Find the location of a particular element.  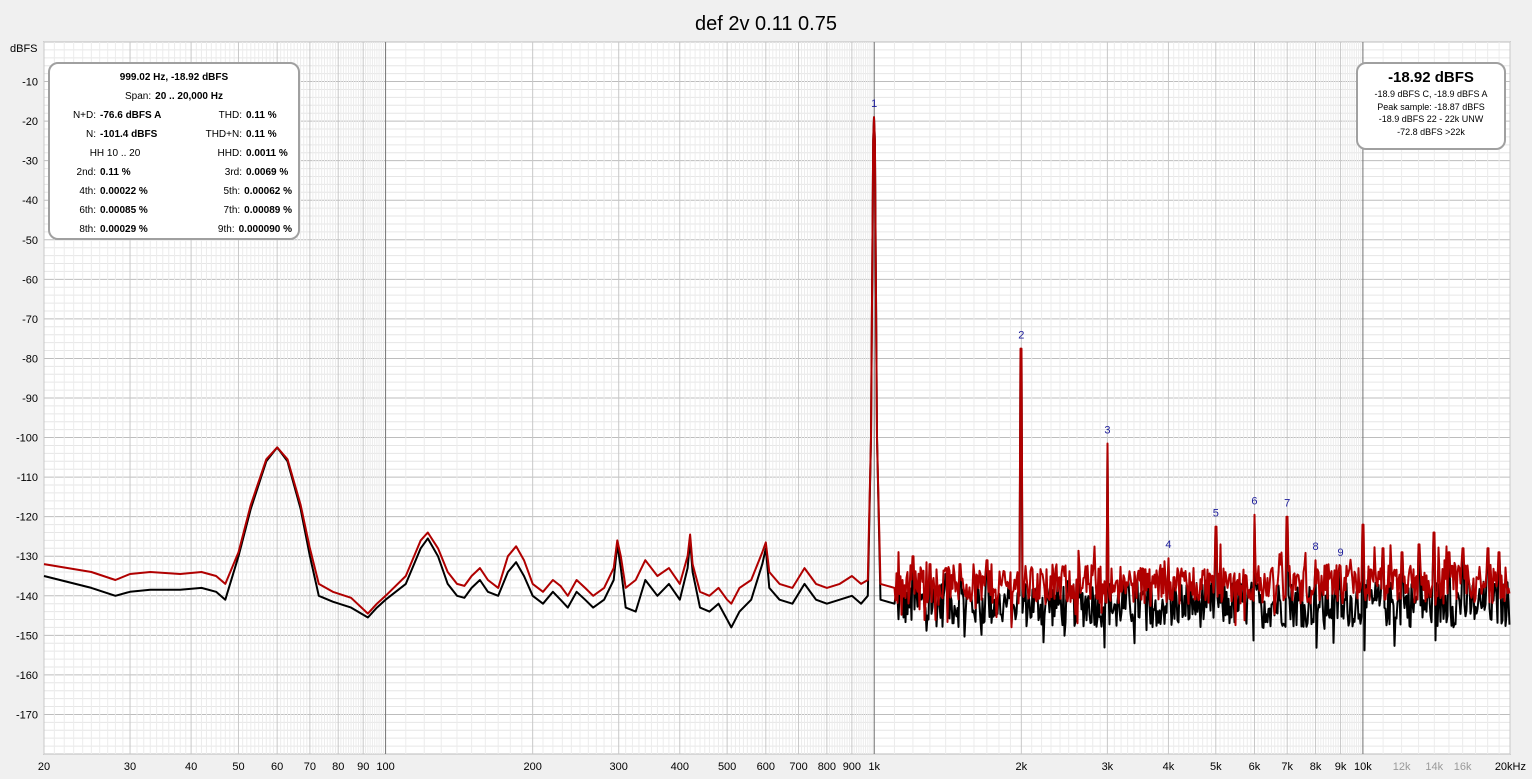

y-tick-label: -70 is located at coordinates (30, 320).